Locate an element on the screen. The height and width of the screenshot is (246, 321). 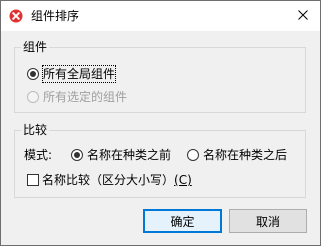
dialog-title: 组件排序 is located at coordinates (55, 16).